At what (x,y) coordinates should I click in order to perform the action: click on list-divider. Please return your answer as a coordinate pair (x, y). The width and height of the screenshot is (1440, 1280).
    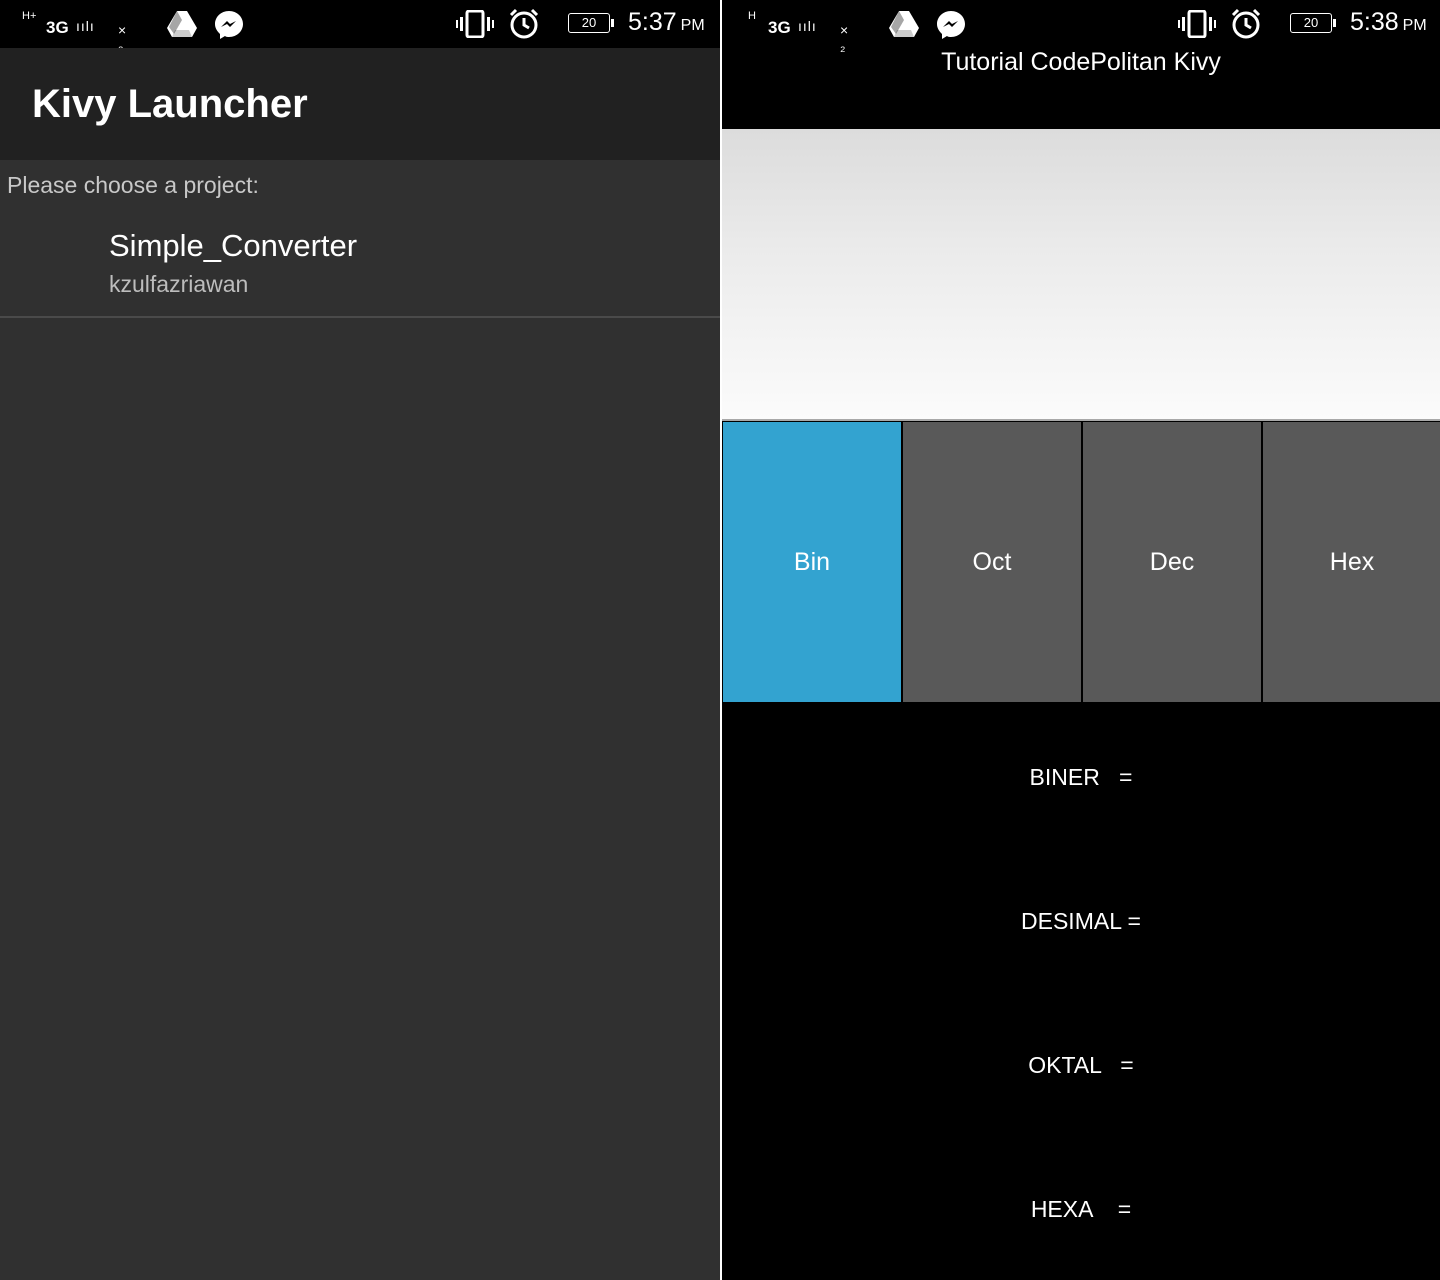
    Looking at the image, I should click on (360, 317).